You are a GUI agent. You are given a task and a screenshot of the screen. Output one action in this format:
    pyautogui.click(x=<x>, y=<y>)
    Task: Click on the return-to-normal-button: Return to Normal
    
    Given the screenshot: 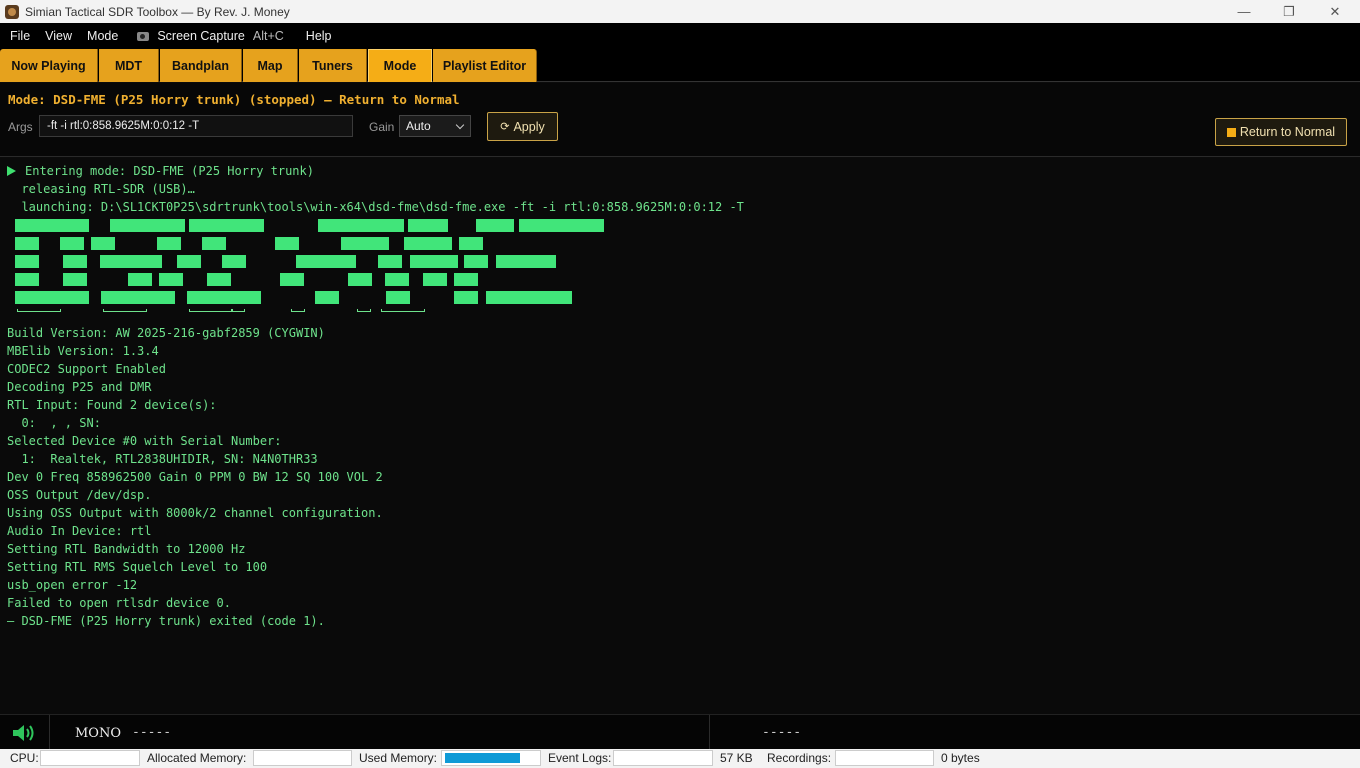 What is the action you would take?
    pyautogui.click(x=1281, y=132)
    